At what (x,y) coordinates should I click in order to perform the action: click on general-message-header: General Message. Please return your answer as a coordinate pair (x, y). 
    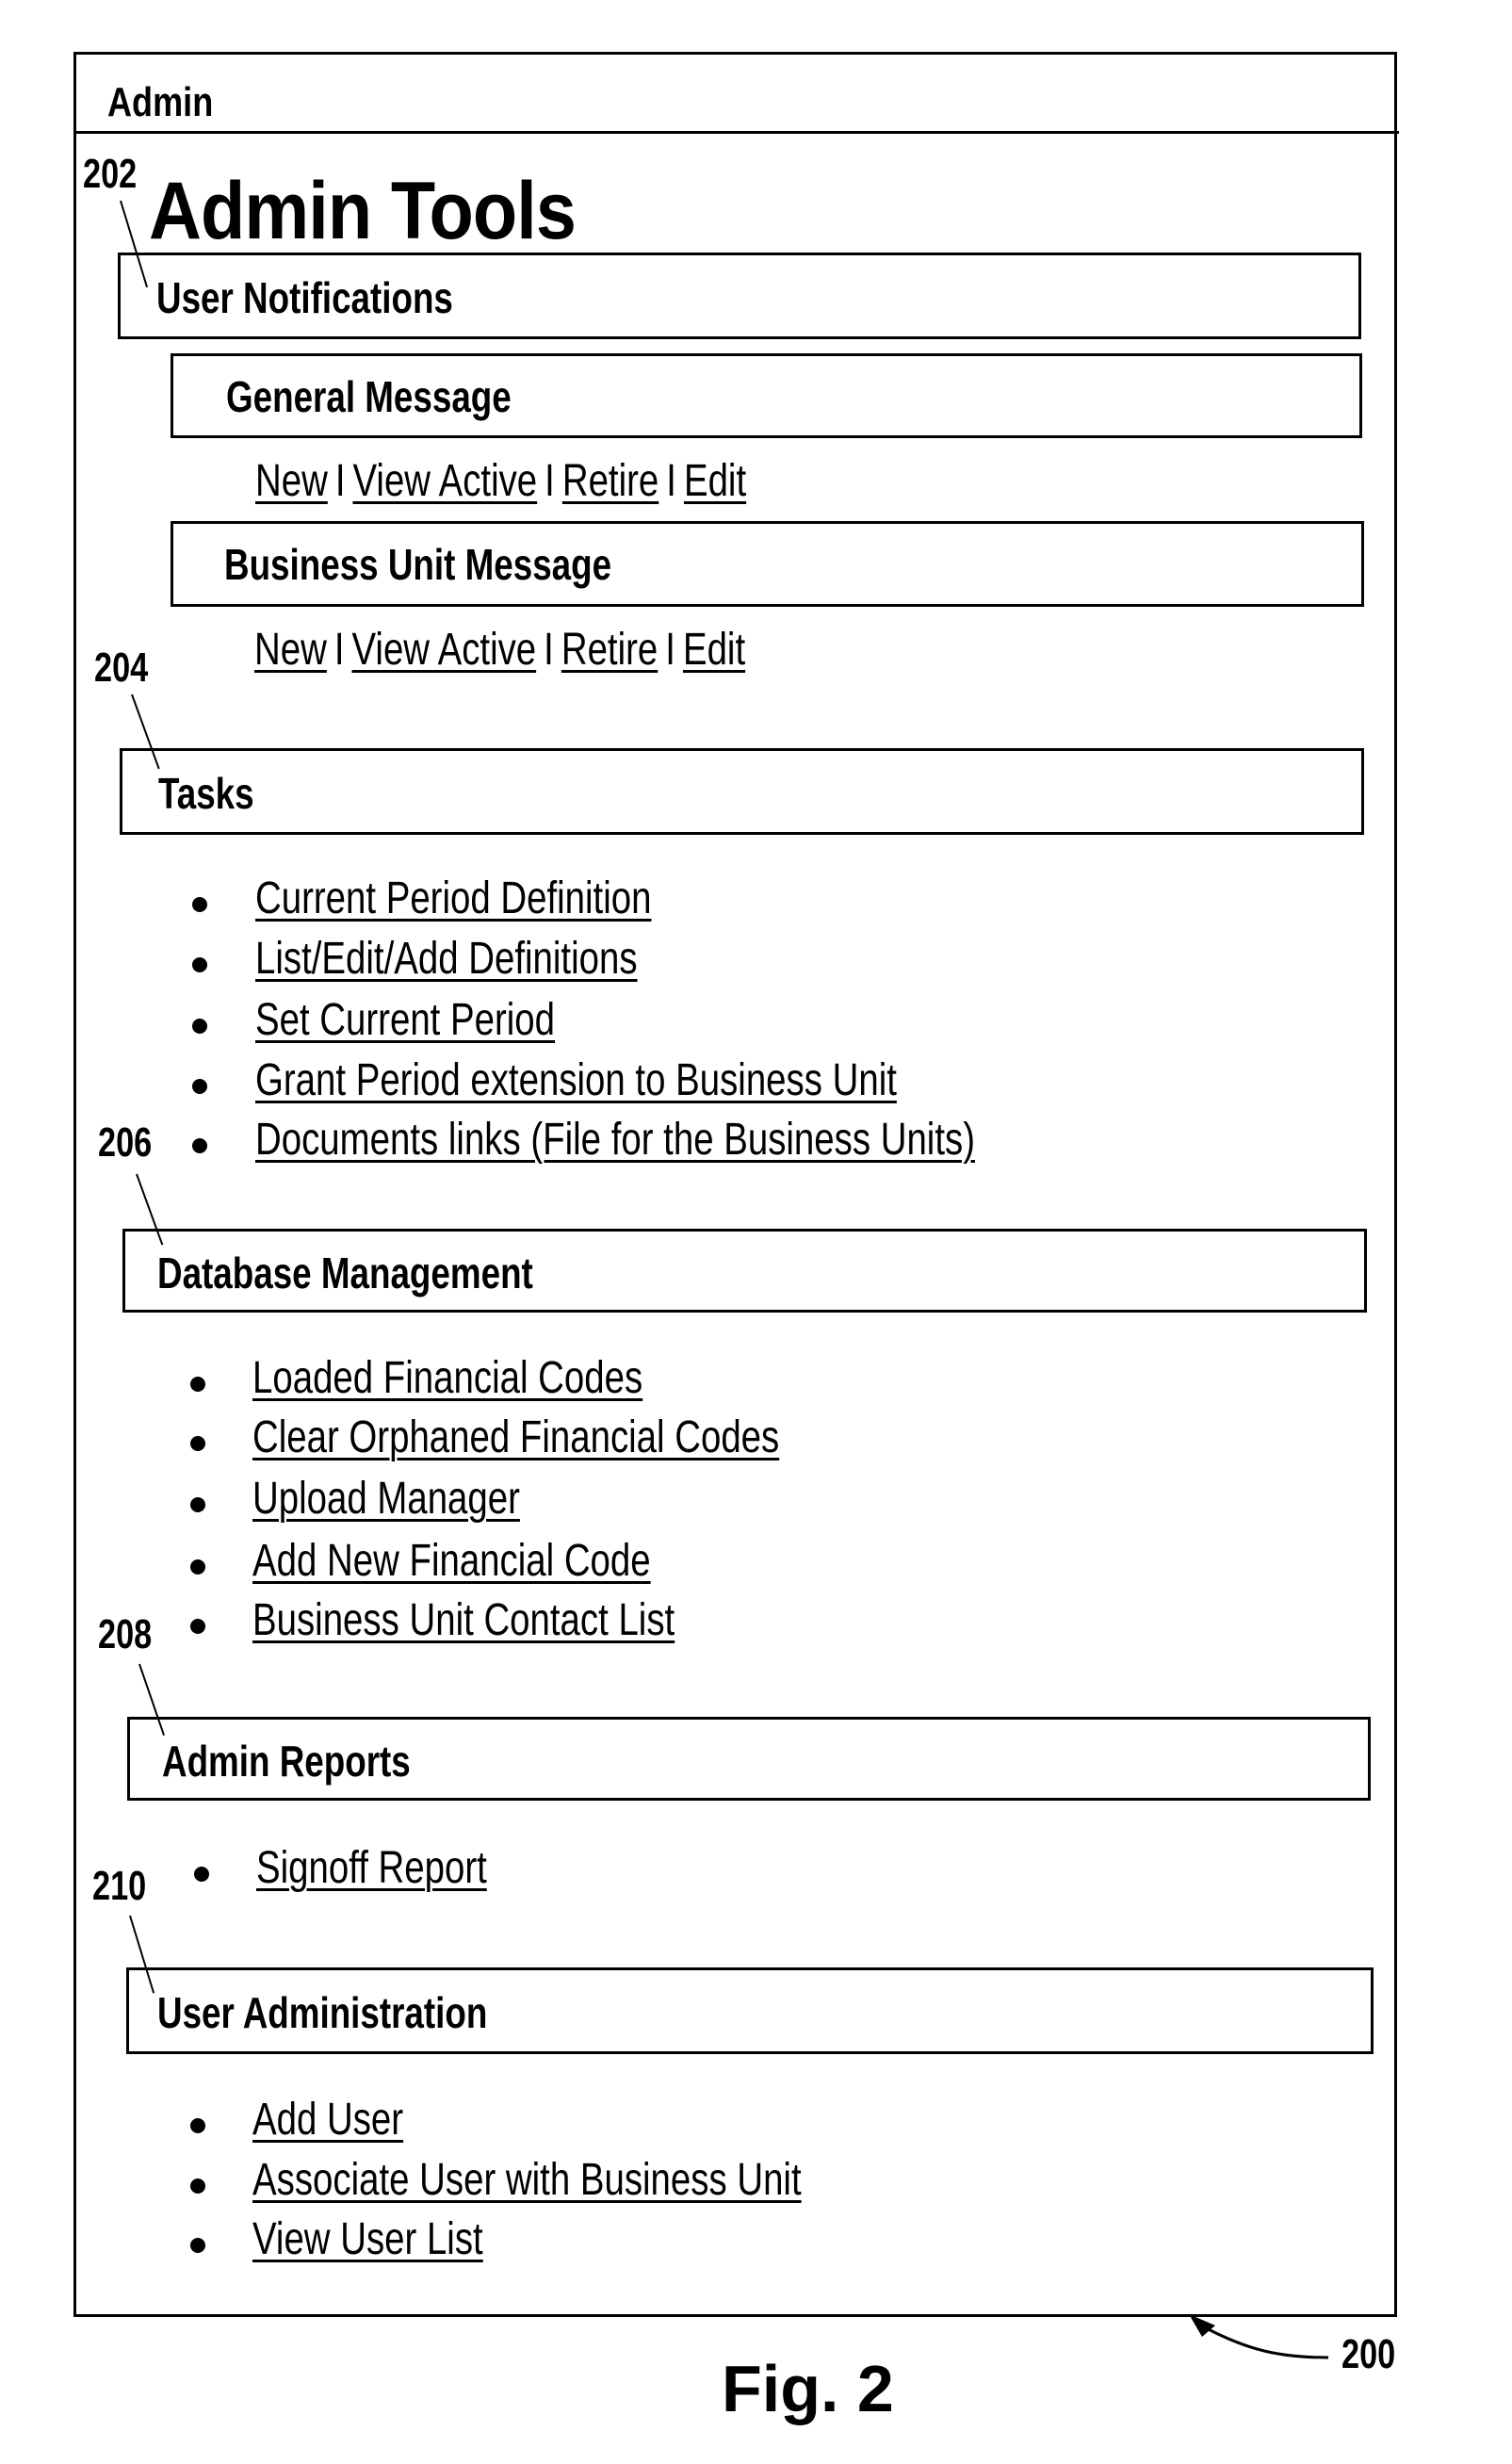
    Looking at the image, I should click on (766, 395).